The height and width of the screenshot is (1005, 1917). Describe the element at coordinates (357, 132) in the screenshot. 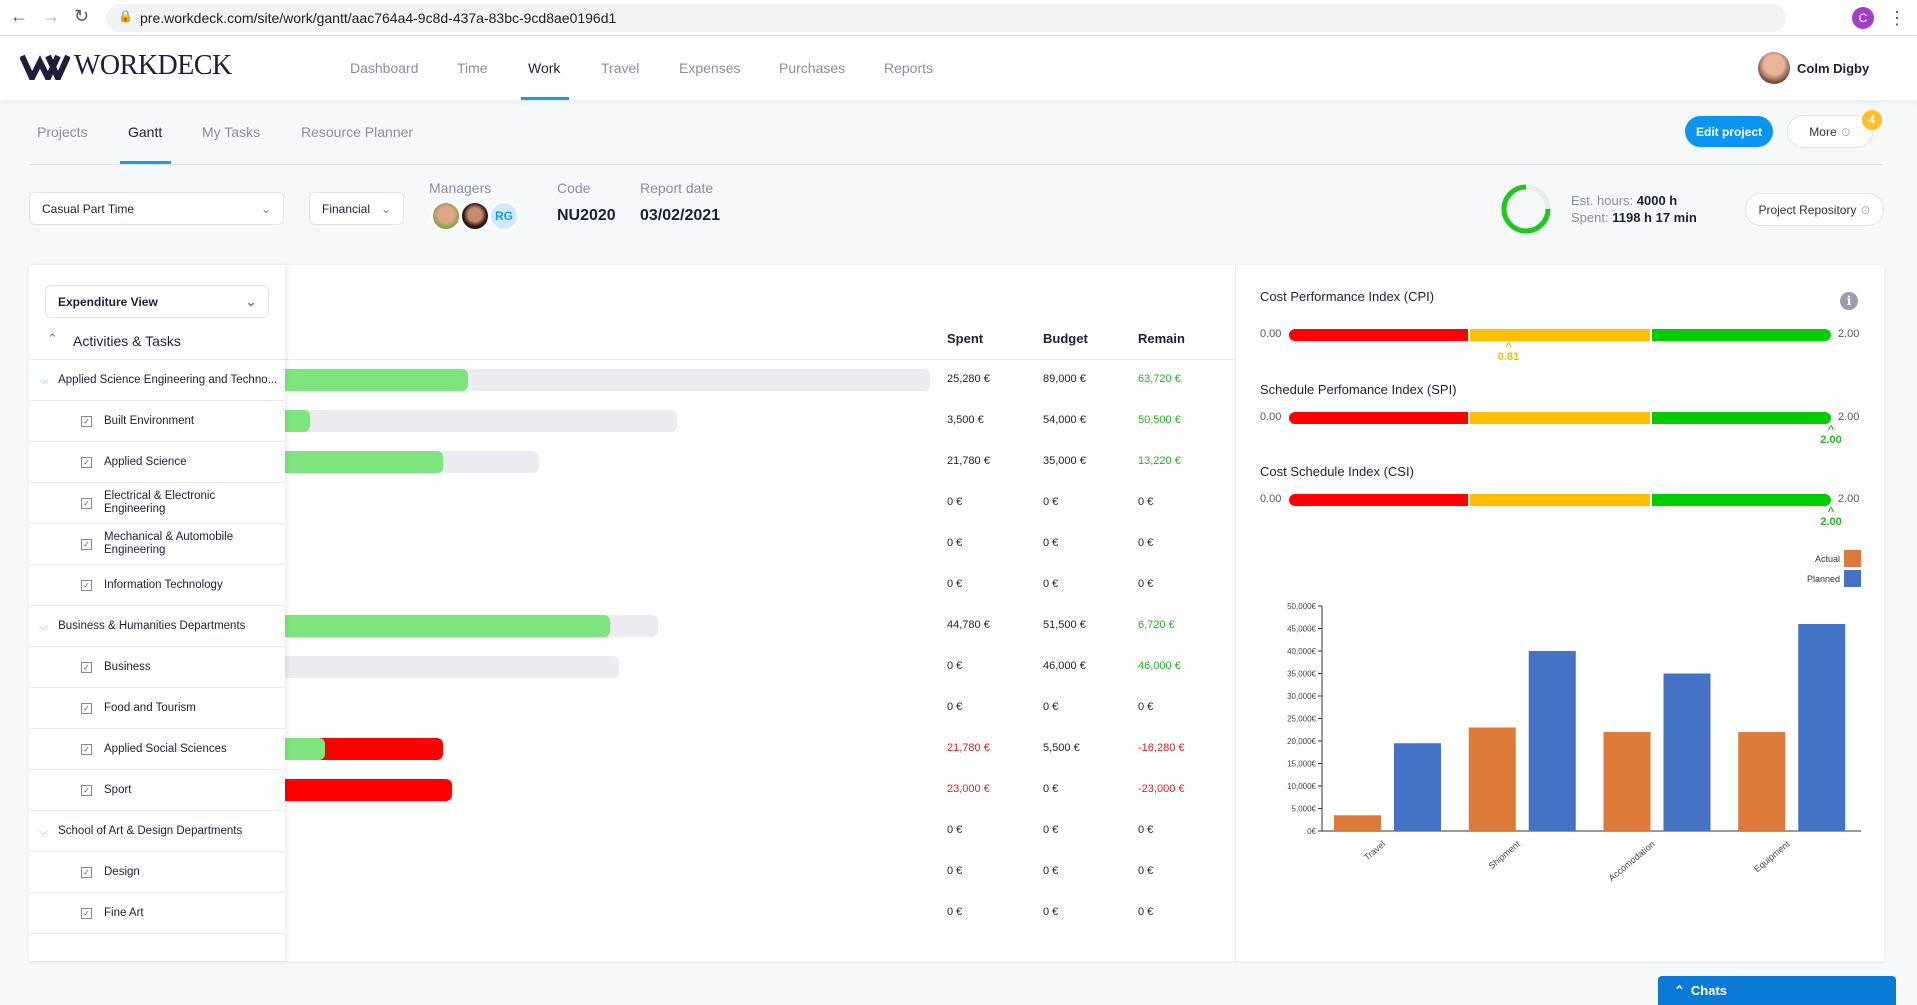

I see `tab-resource-planner: Resource Planner` at that location.